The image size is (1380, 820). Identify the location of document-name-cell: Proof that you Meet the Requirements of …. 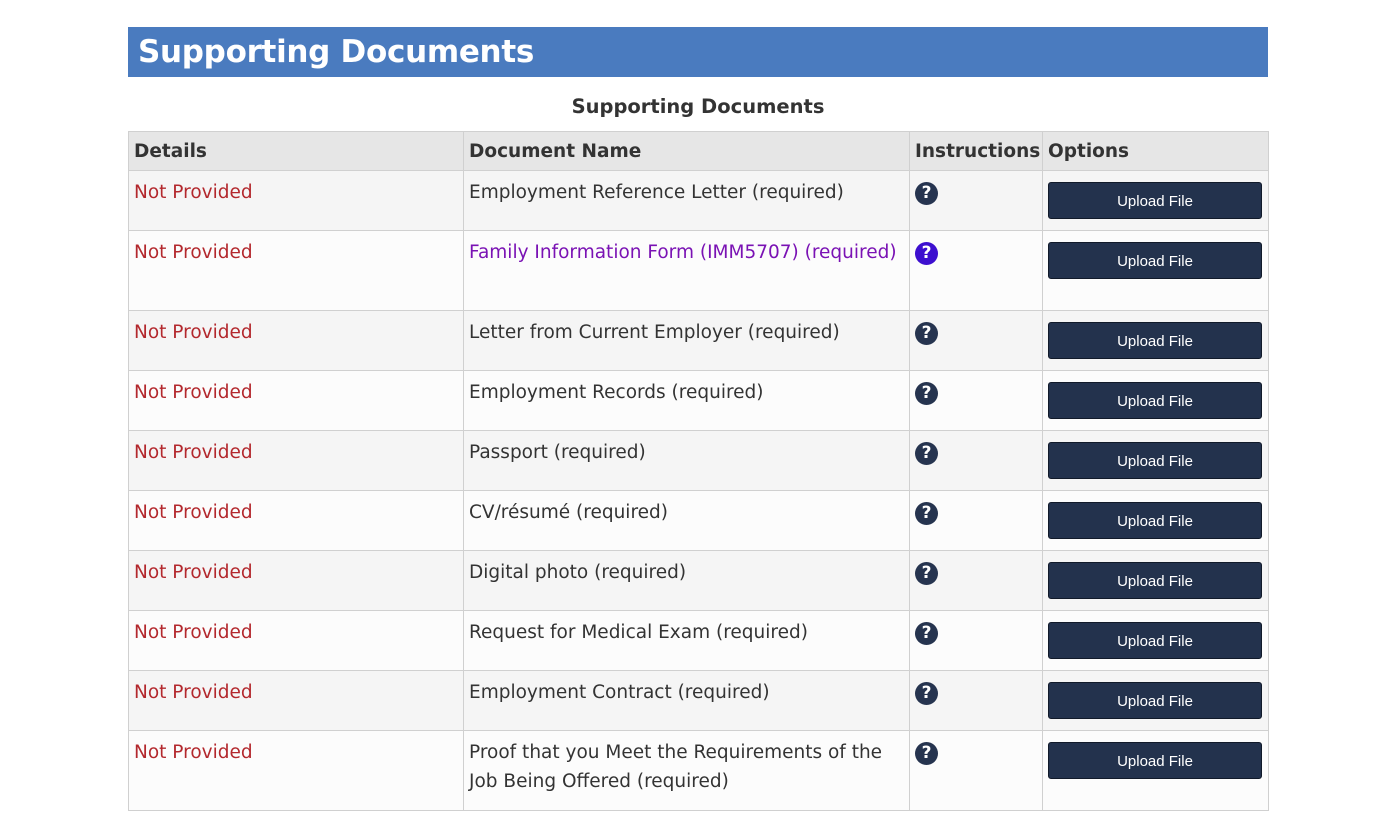
(686, 770).